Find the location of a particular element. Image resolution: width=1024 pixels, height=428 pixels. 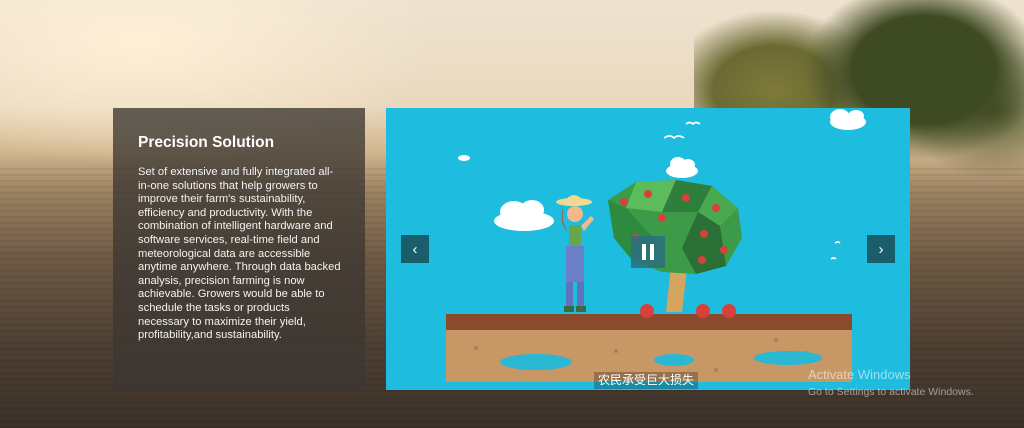

chevron-left-icon: ‹ is located at coordinates (415, 249).